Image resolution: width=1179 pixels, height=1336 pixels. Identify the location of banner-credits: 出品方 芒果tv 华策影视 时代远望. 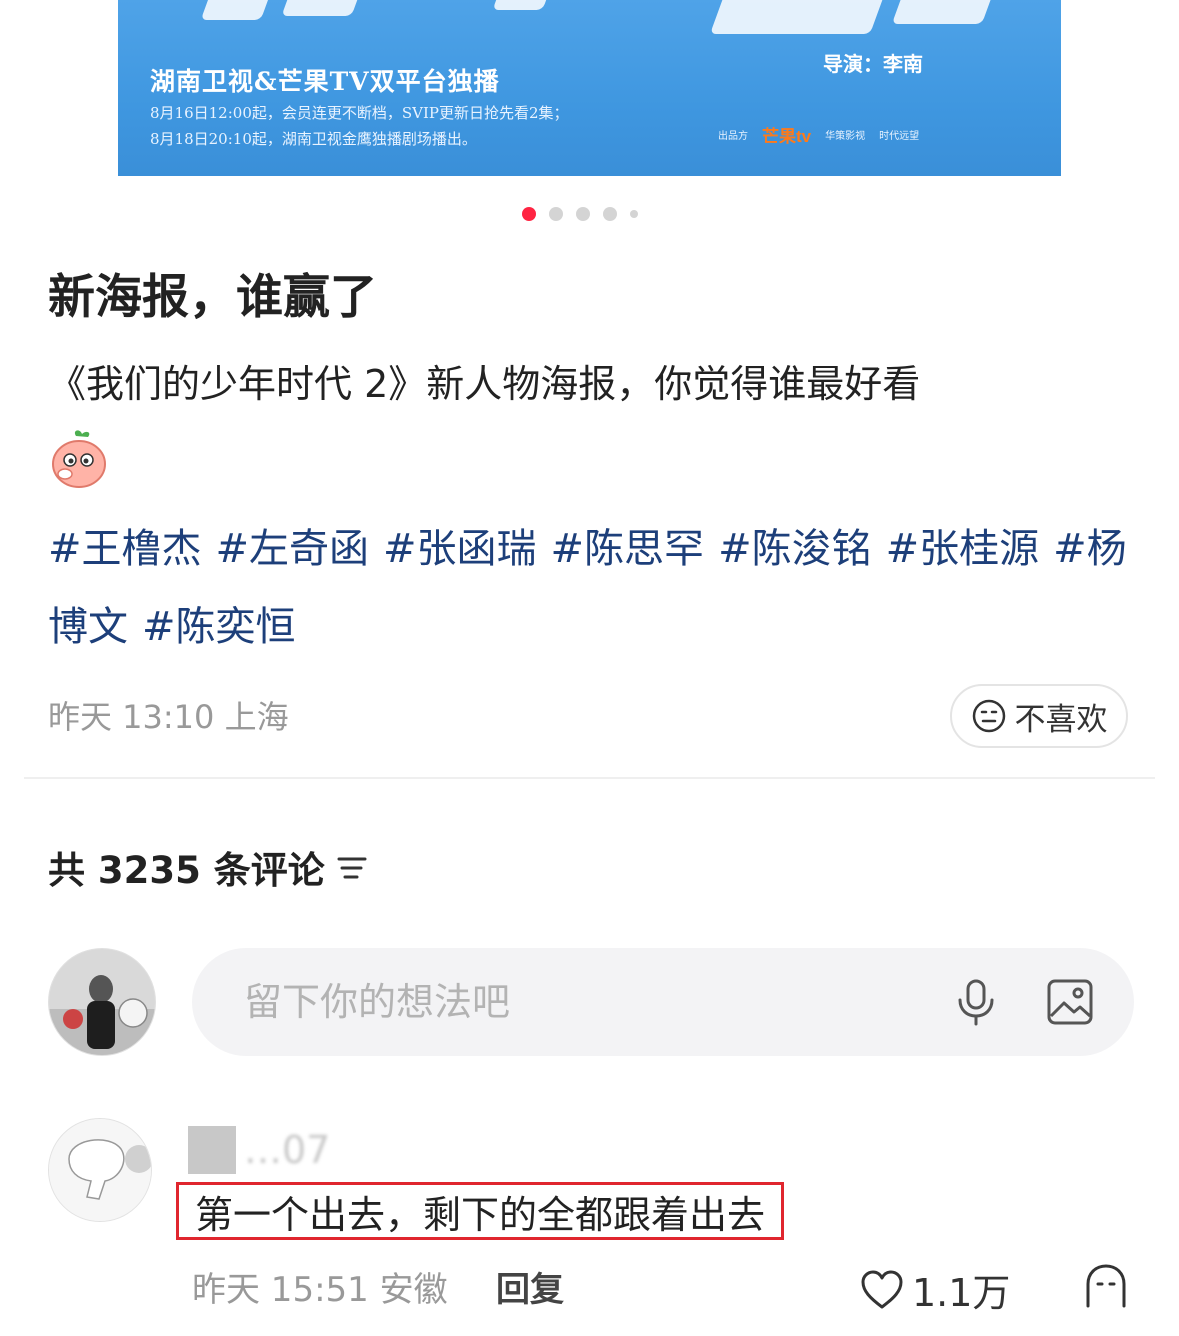
(818, 134).